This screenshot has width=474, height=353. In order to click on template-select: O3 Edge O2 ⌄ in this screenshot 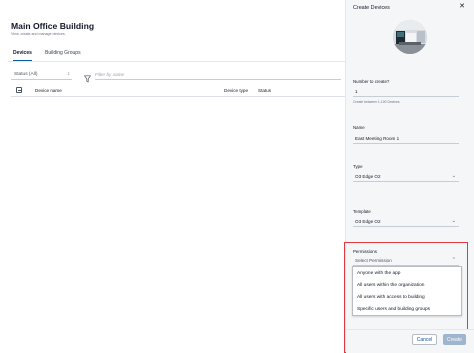, I will do `click(406, 221)`.